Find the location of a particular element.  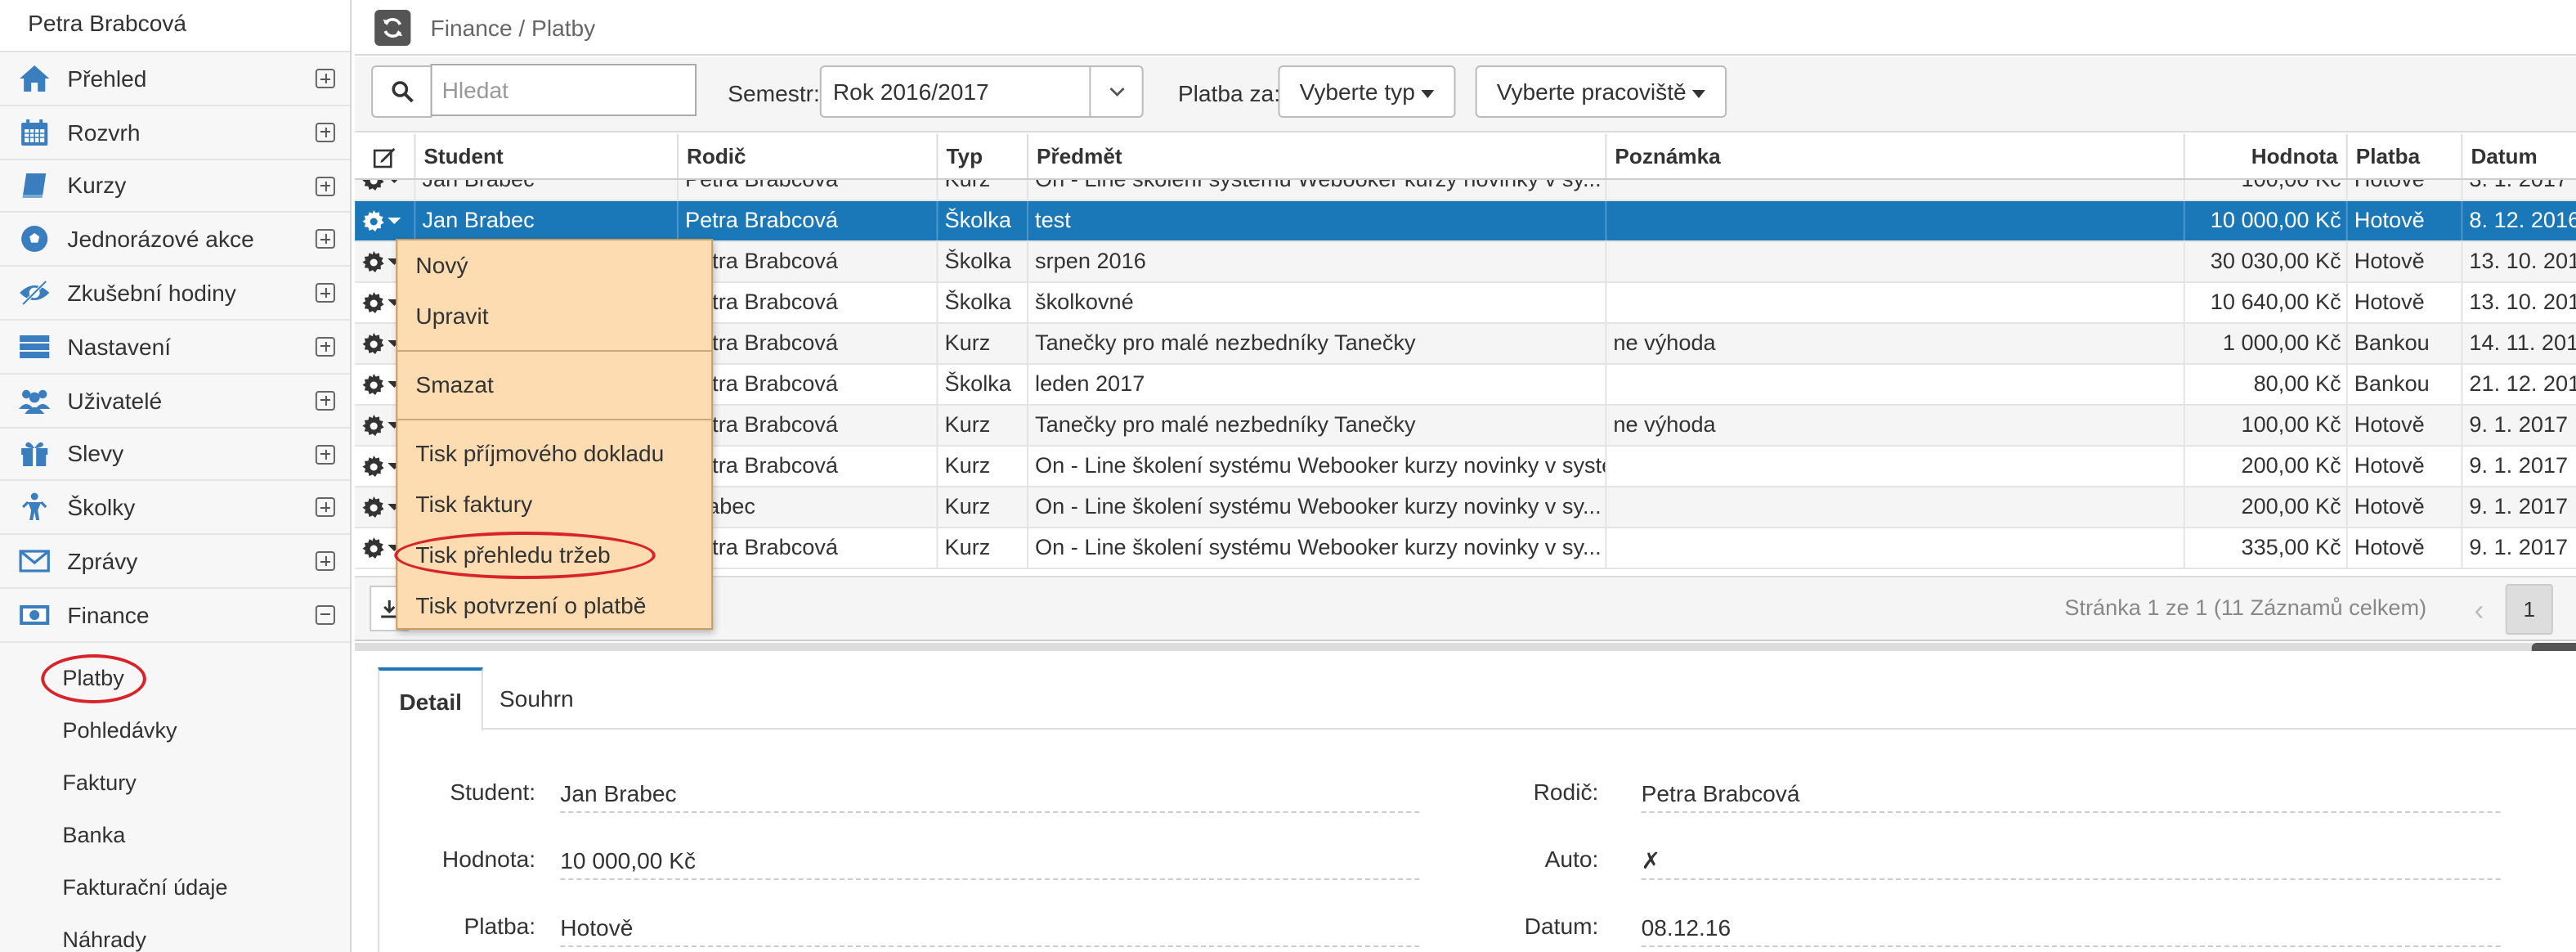

column-header-rodic: Rodič is located at coordinates (809, 156).